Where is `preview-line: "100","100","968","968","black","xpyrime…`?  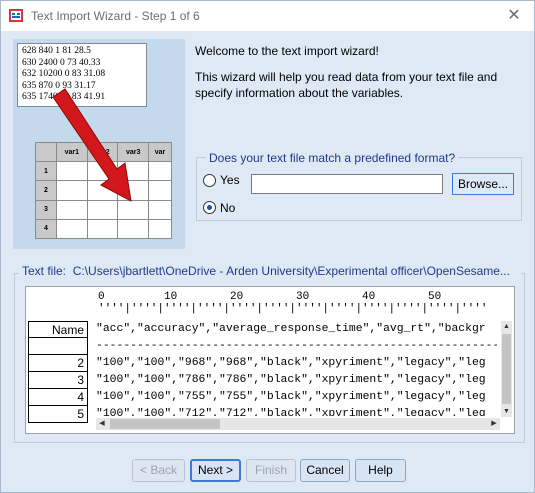 preview-line: "100","100","968","968","black","xpyrime… is located at coordinates (291, 363).